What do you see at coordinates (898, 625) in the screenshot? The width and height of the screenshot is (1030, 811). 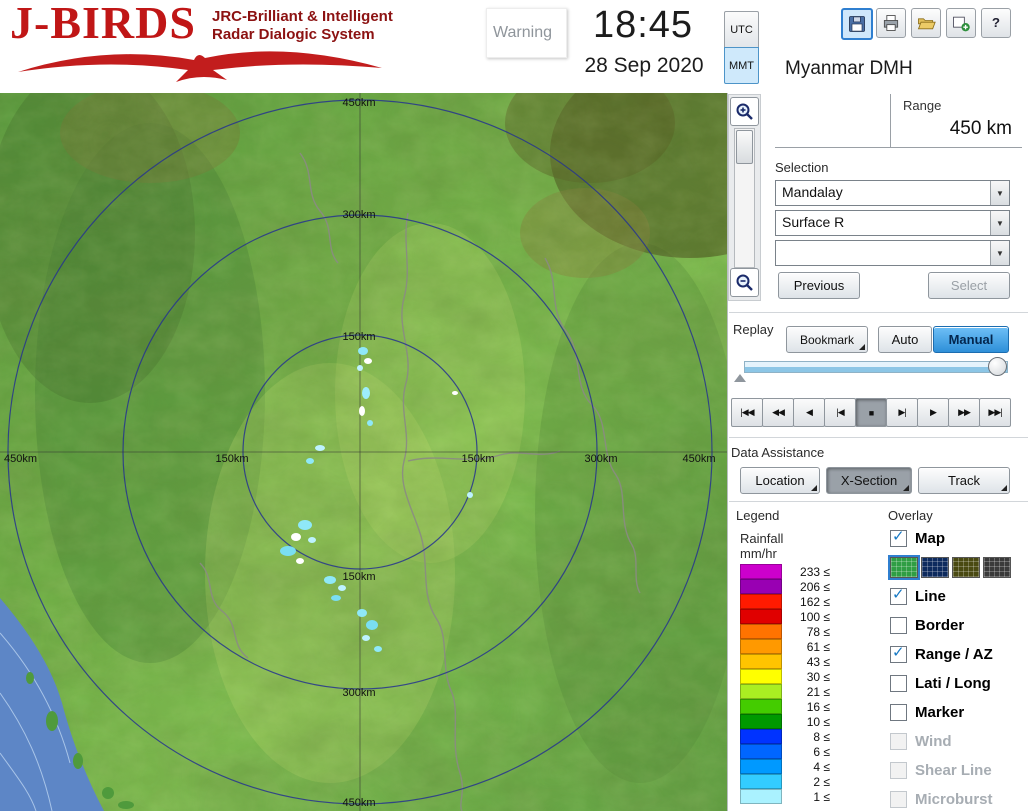 I see `checkbox-border` at bounding box center [898, 625].